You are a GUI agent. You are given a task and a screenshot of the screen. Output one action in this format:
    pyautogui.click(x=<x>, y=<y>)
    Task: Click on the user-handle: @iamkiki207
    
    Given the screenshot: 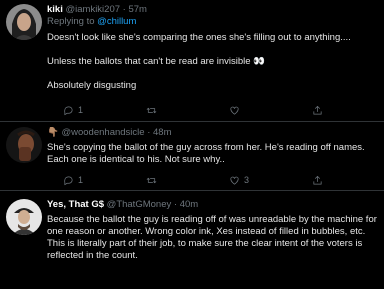 What is the action you would take?
    pyautogui.click(x=93, y=9)
    